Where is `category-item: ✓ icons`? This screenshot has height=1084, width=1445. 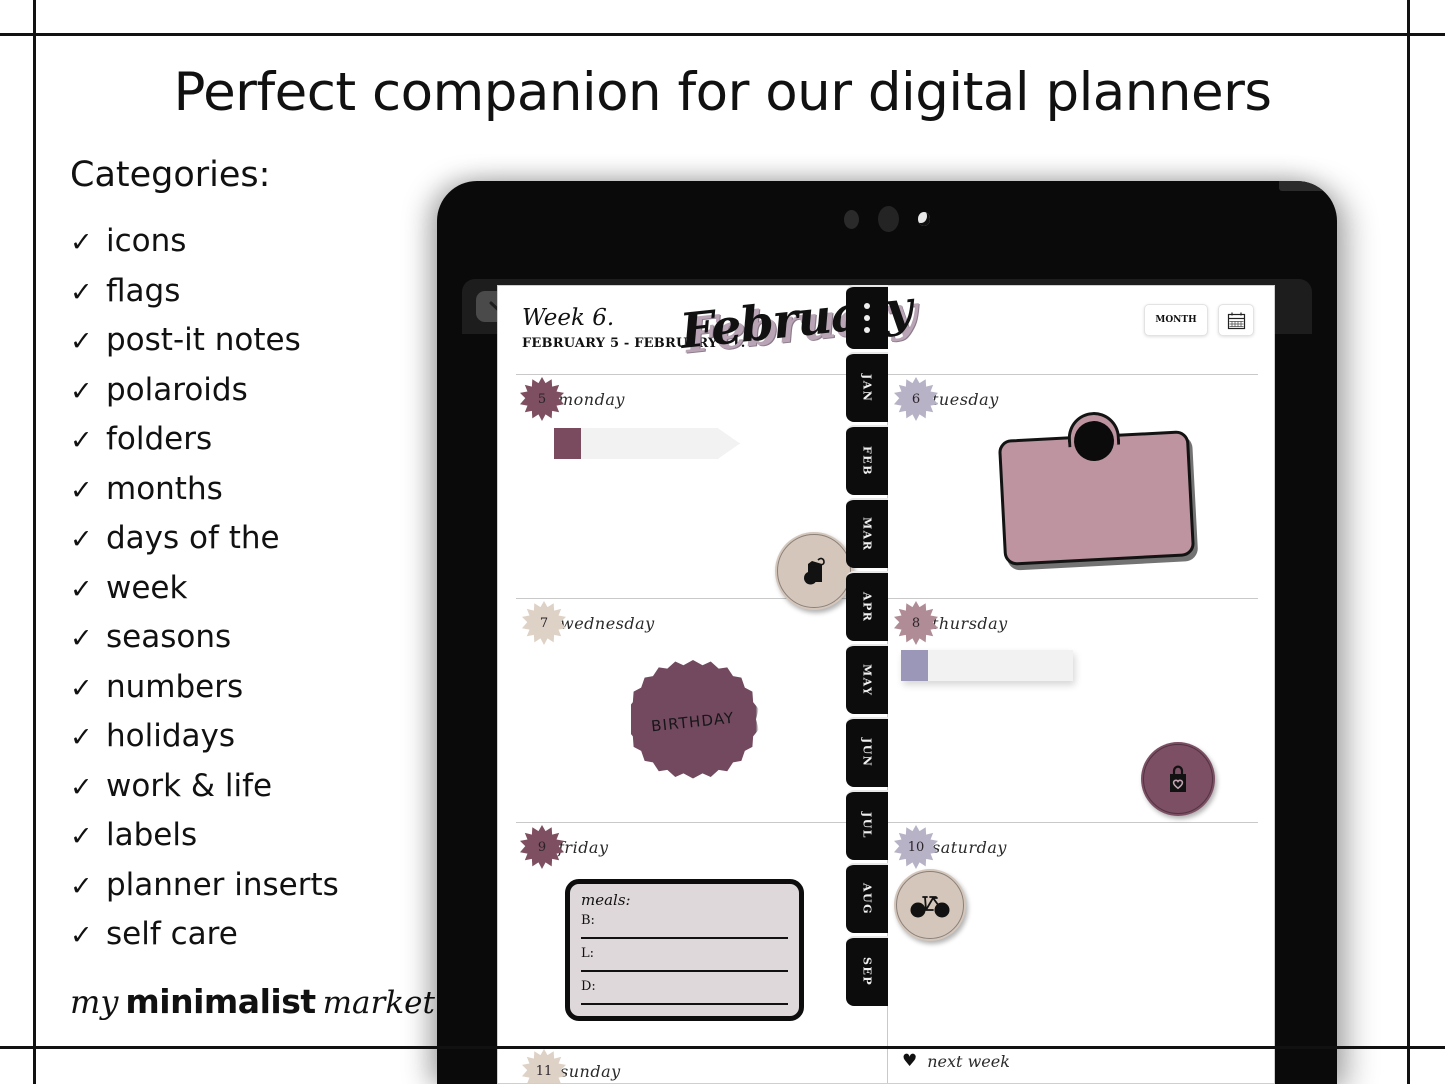 category-item: ✓ icons is located at coordinates (270, 242).